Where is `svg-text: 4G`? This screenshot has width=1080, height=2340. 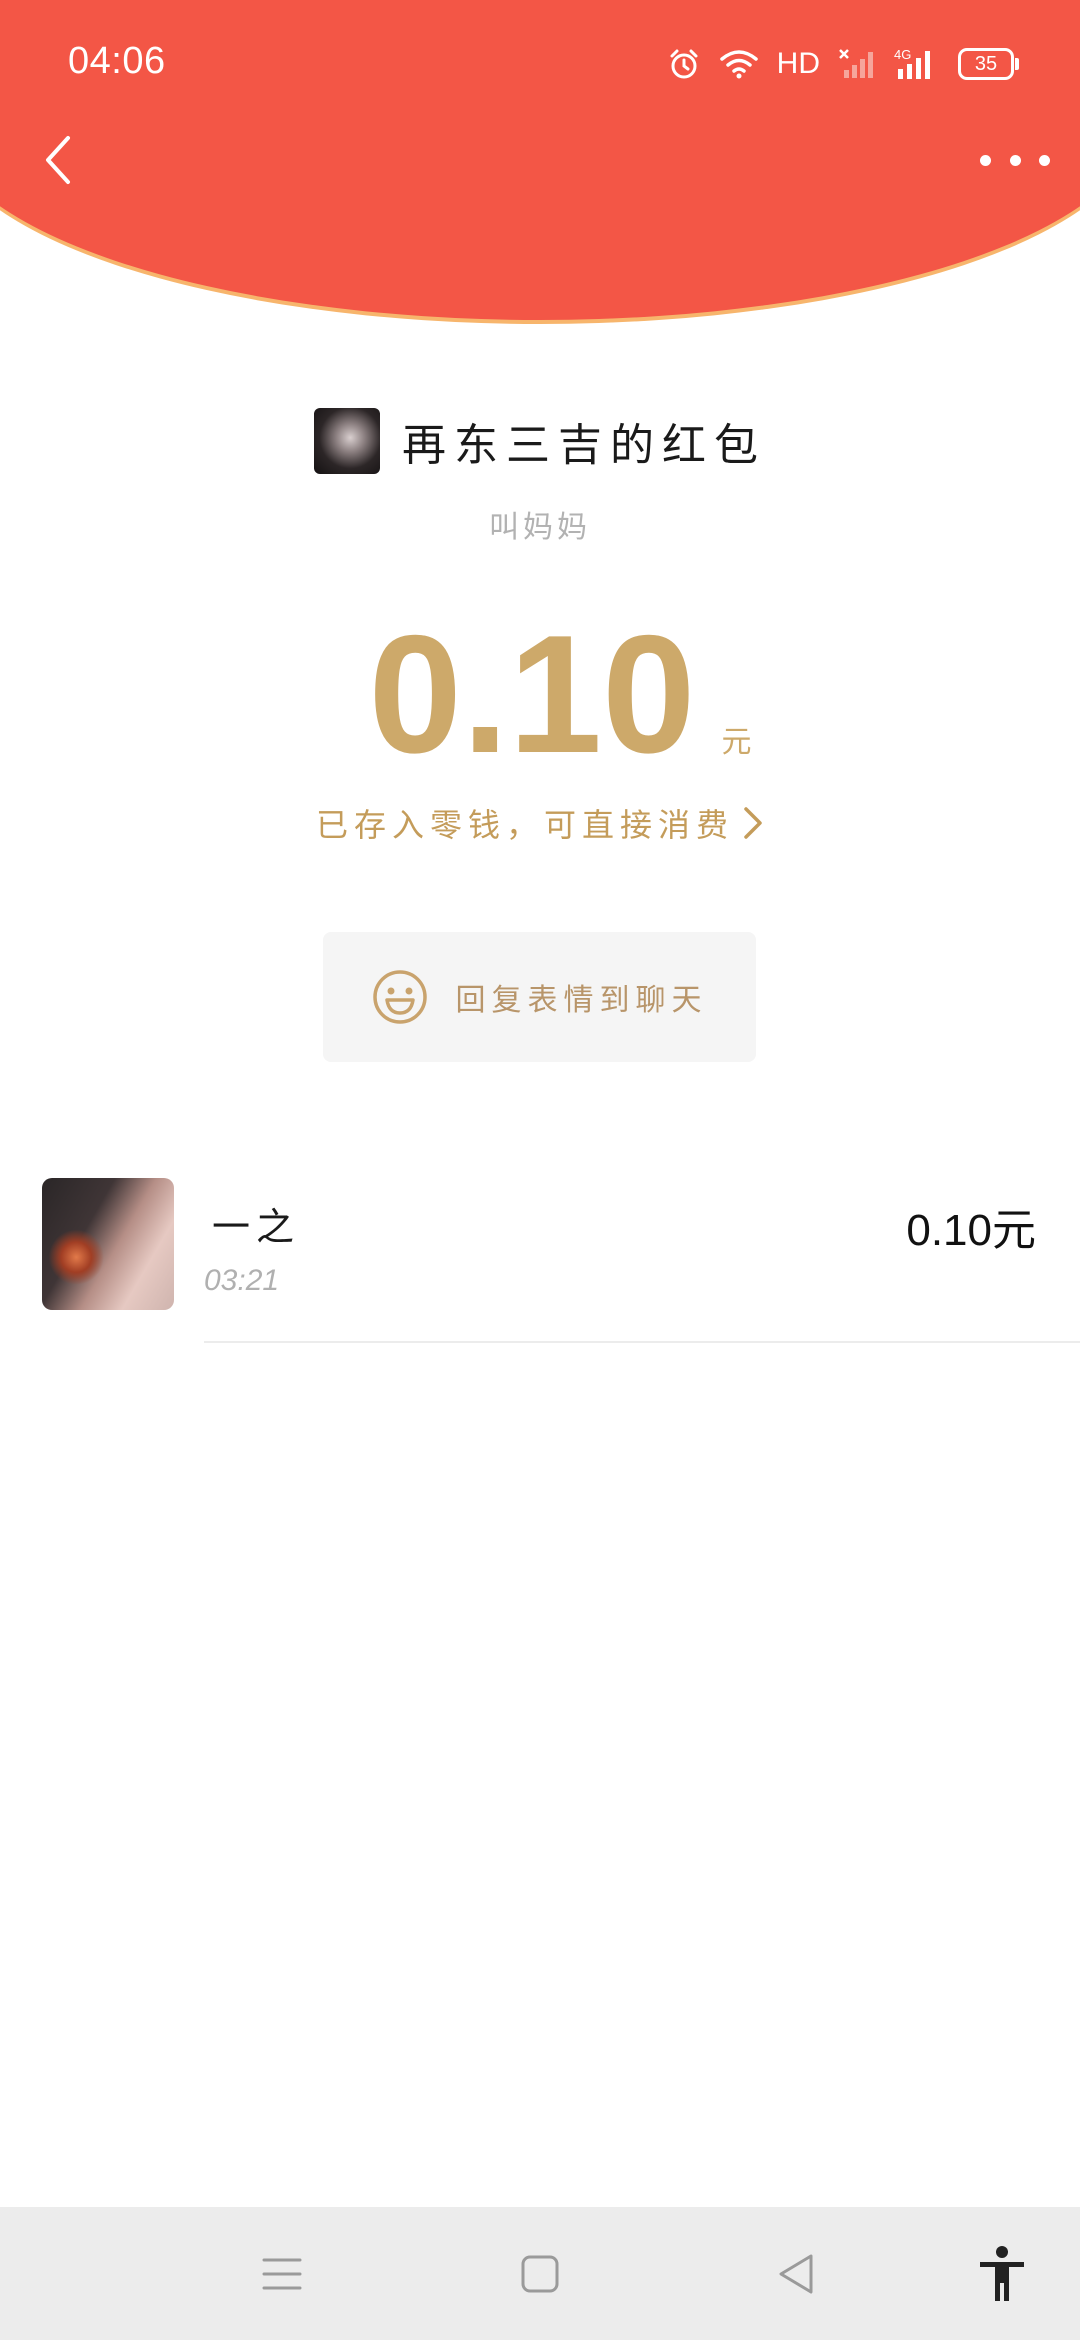
svg-text: 4G is located at coordinates (902, 54).